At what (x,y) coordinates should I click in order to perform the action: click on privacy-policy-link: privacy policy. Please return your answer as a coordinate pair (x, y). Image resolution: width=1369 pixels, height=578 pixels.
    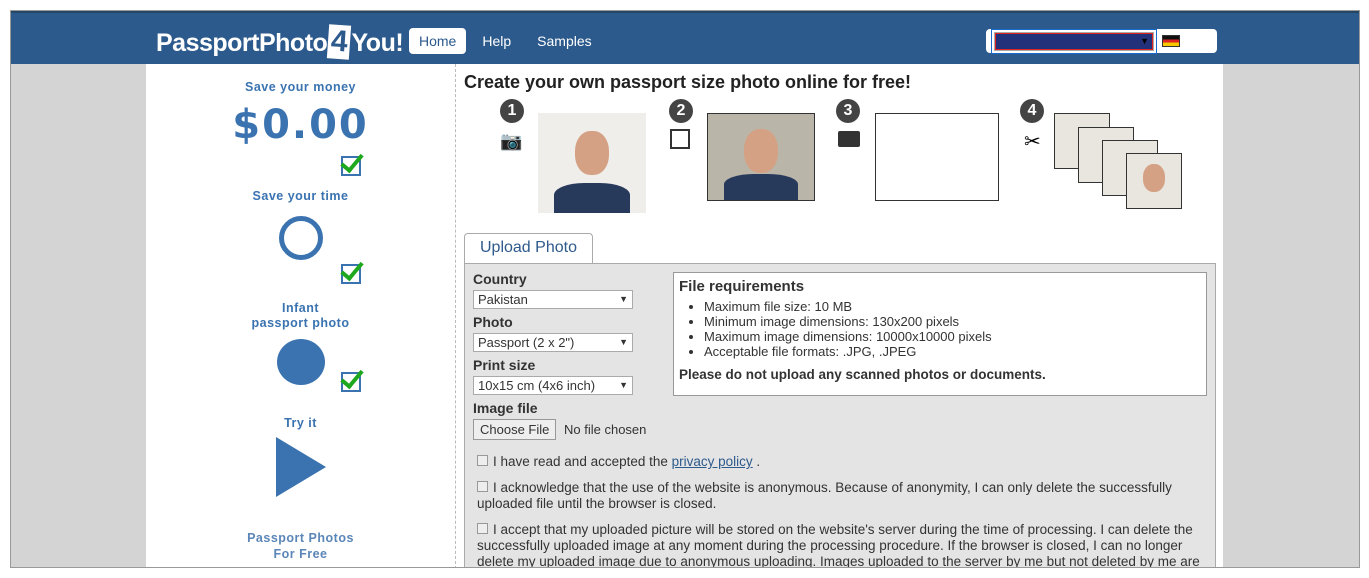
    Looking at the image, I should click on (712, 461).